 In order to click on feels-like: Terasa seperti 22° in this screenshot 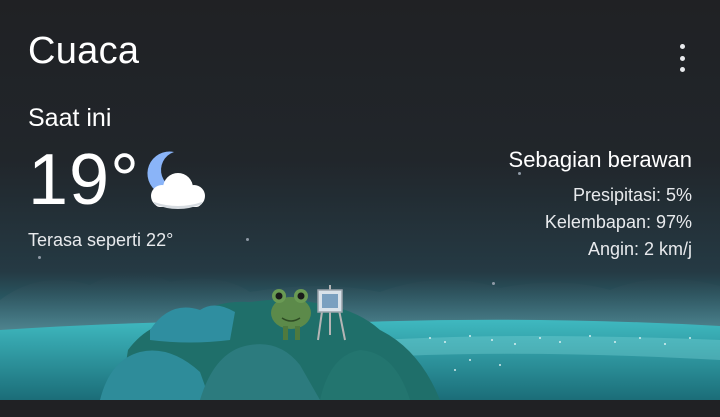, I will do `click(101, 240)`.